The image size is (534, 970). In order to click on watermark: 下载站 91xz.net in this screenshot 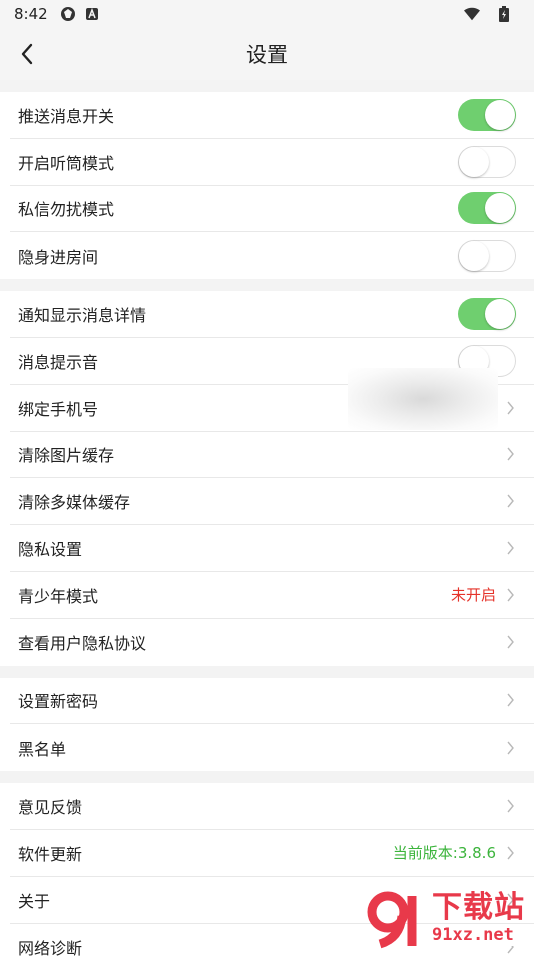, I will do `click(449, 919)`.